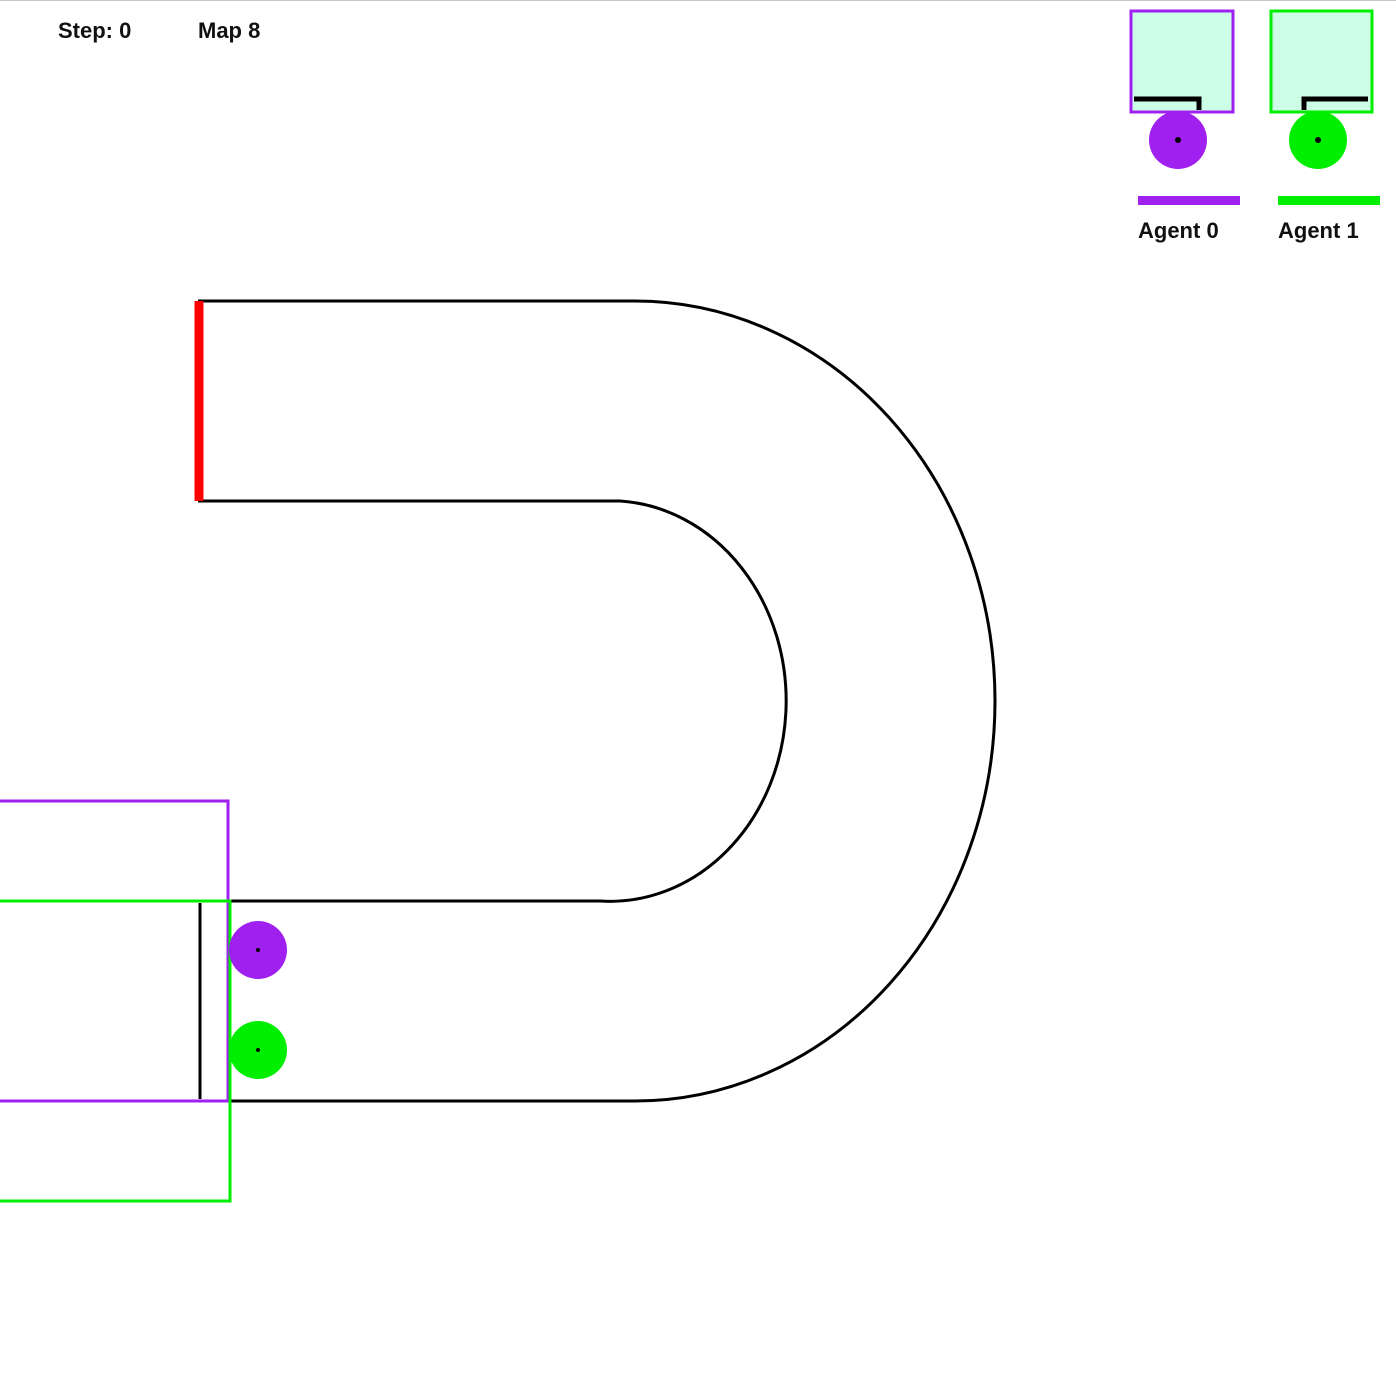 This screenshot has height=1378, width=1396. What do you see at coordinates (1329, 200) in the screenshot?
I see `agent-1-color-bar` at bounding box center [1329, 200].